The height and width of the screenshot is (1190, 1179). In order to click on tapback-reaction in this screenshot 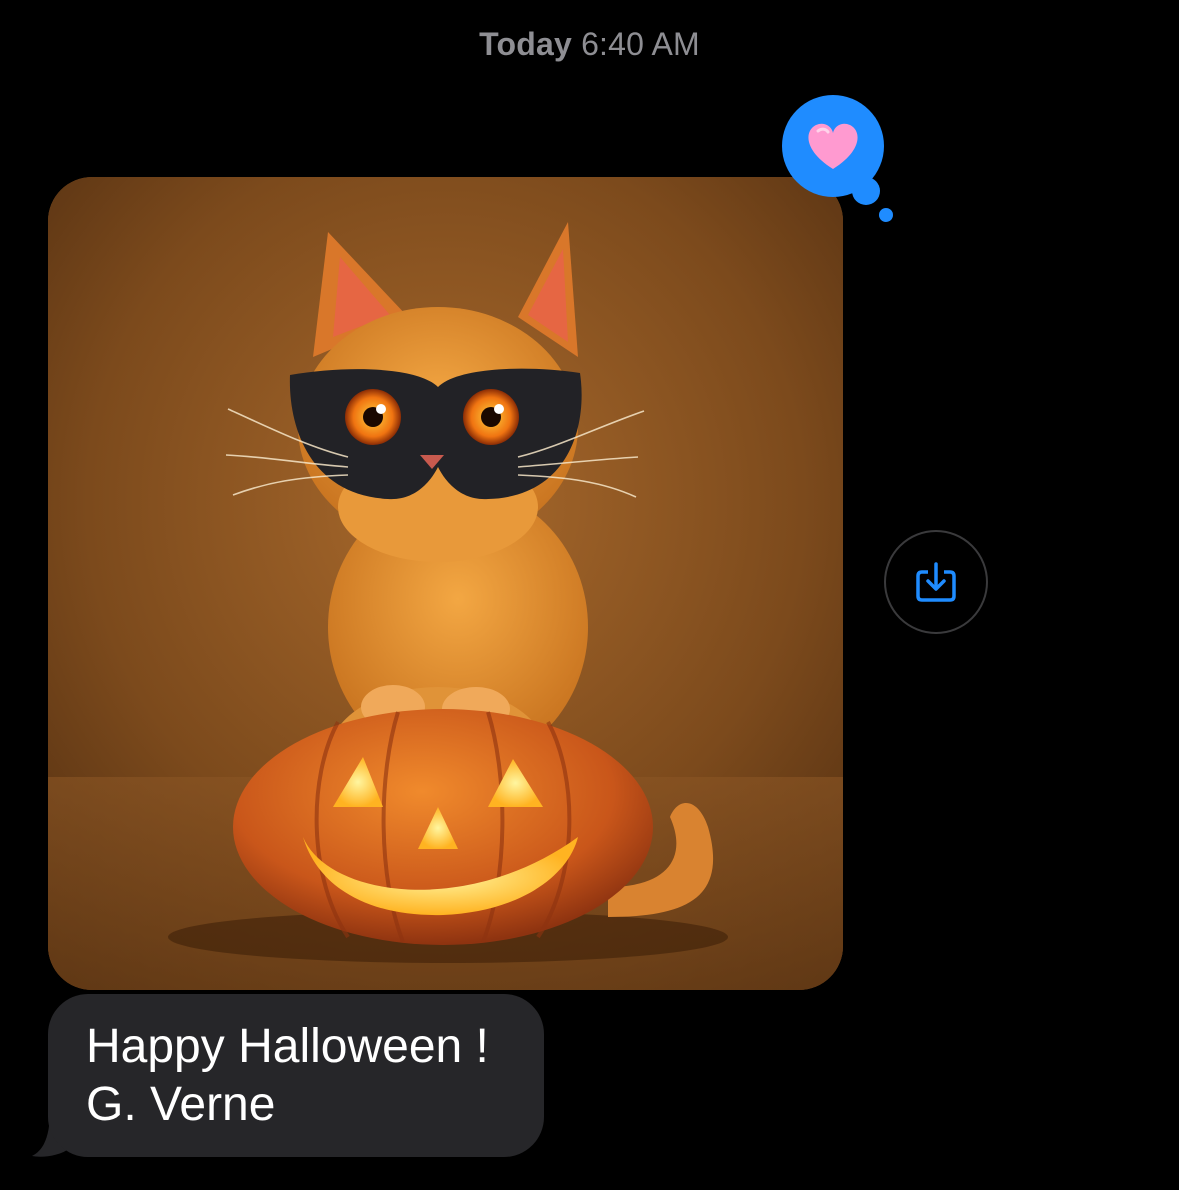, I will do `click(838, 160)`.